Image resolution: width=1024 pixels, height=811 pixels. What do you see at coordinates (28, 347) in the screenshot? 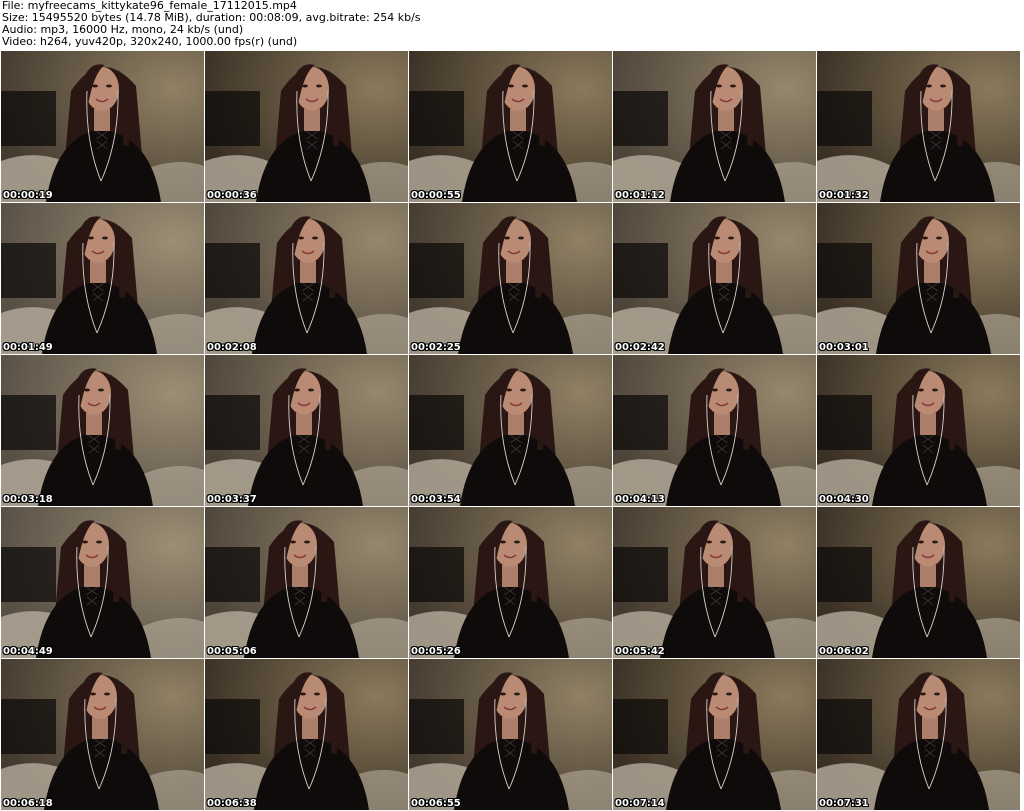
I see `frame-timestamp: 00:01:49` at bounding box center [28, 347].